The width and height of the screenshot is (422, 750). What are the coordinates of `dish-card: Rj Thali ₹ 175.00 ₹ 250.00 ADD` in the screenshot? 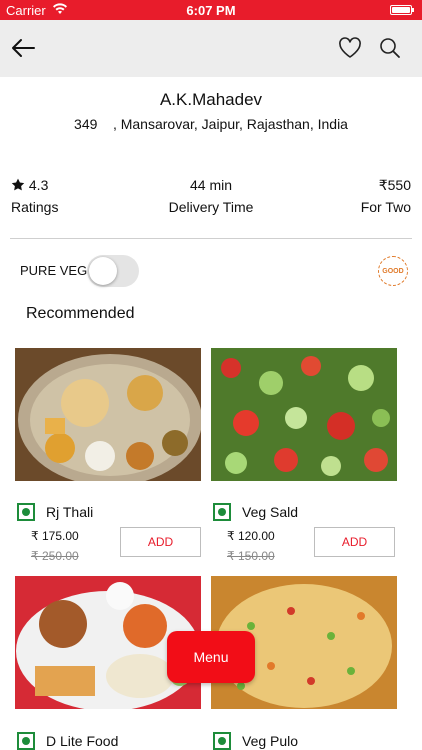 It's located at (108, 455).